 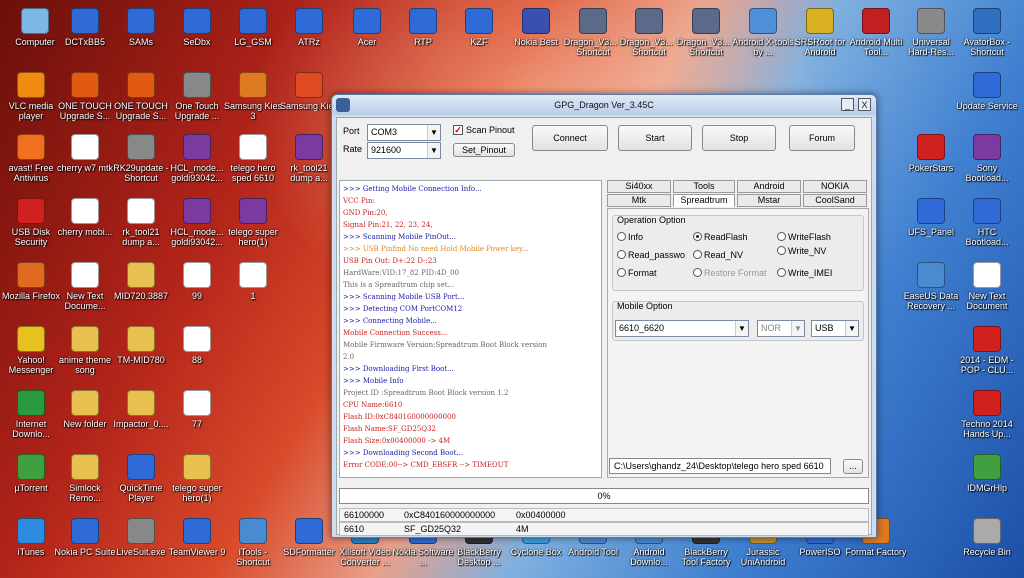 I want to click on minimize-button: _, so click(x=847, y=104).